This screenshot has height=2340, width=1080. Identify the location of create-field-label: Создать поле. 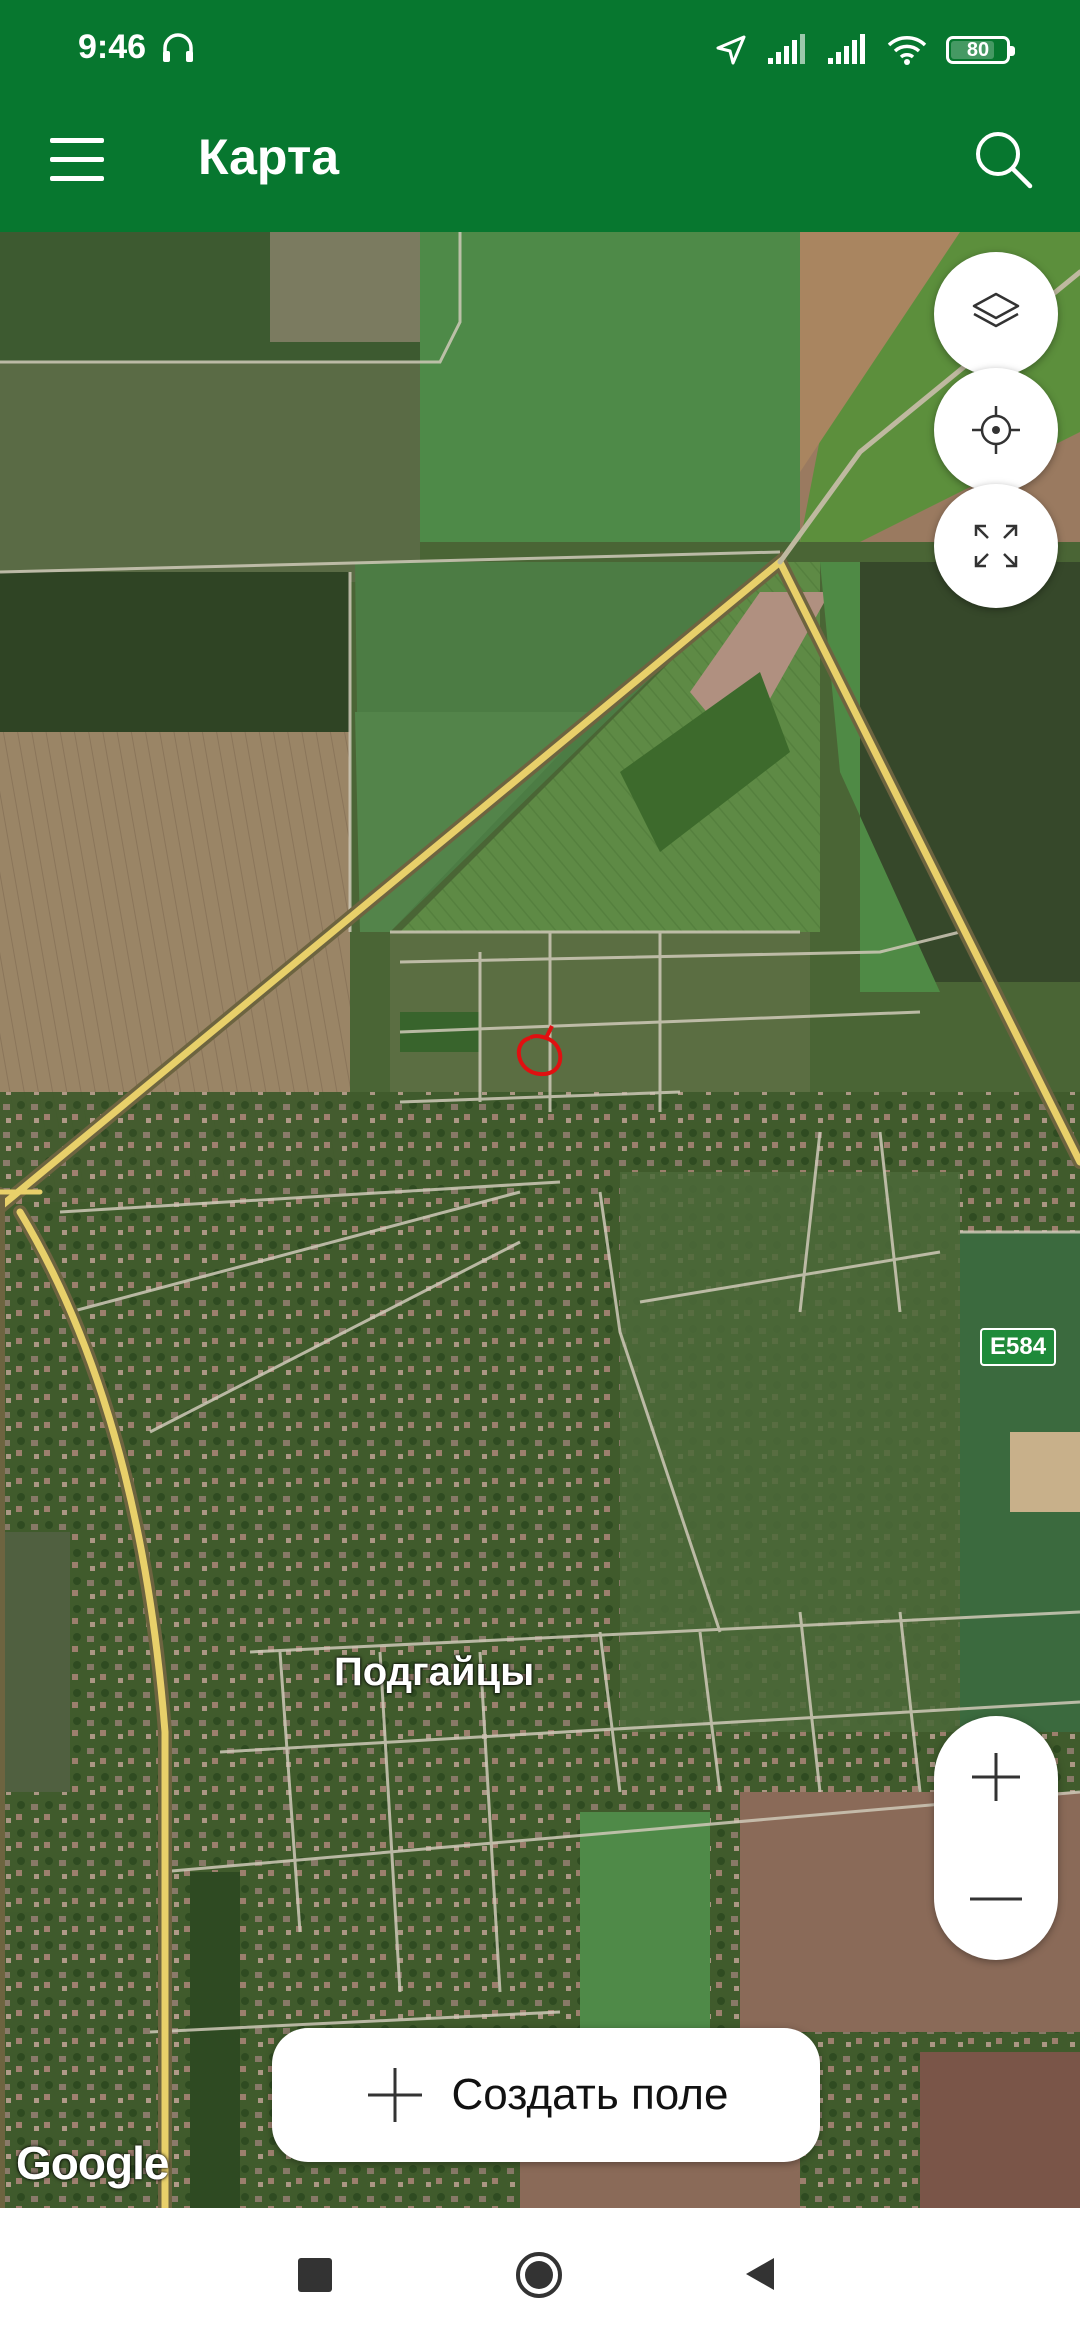
(590, 2094).